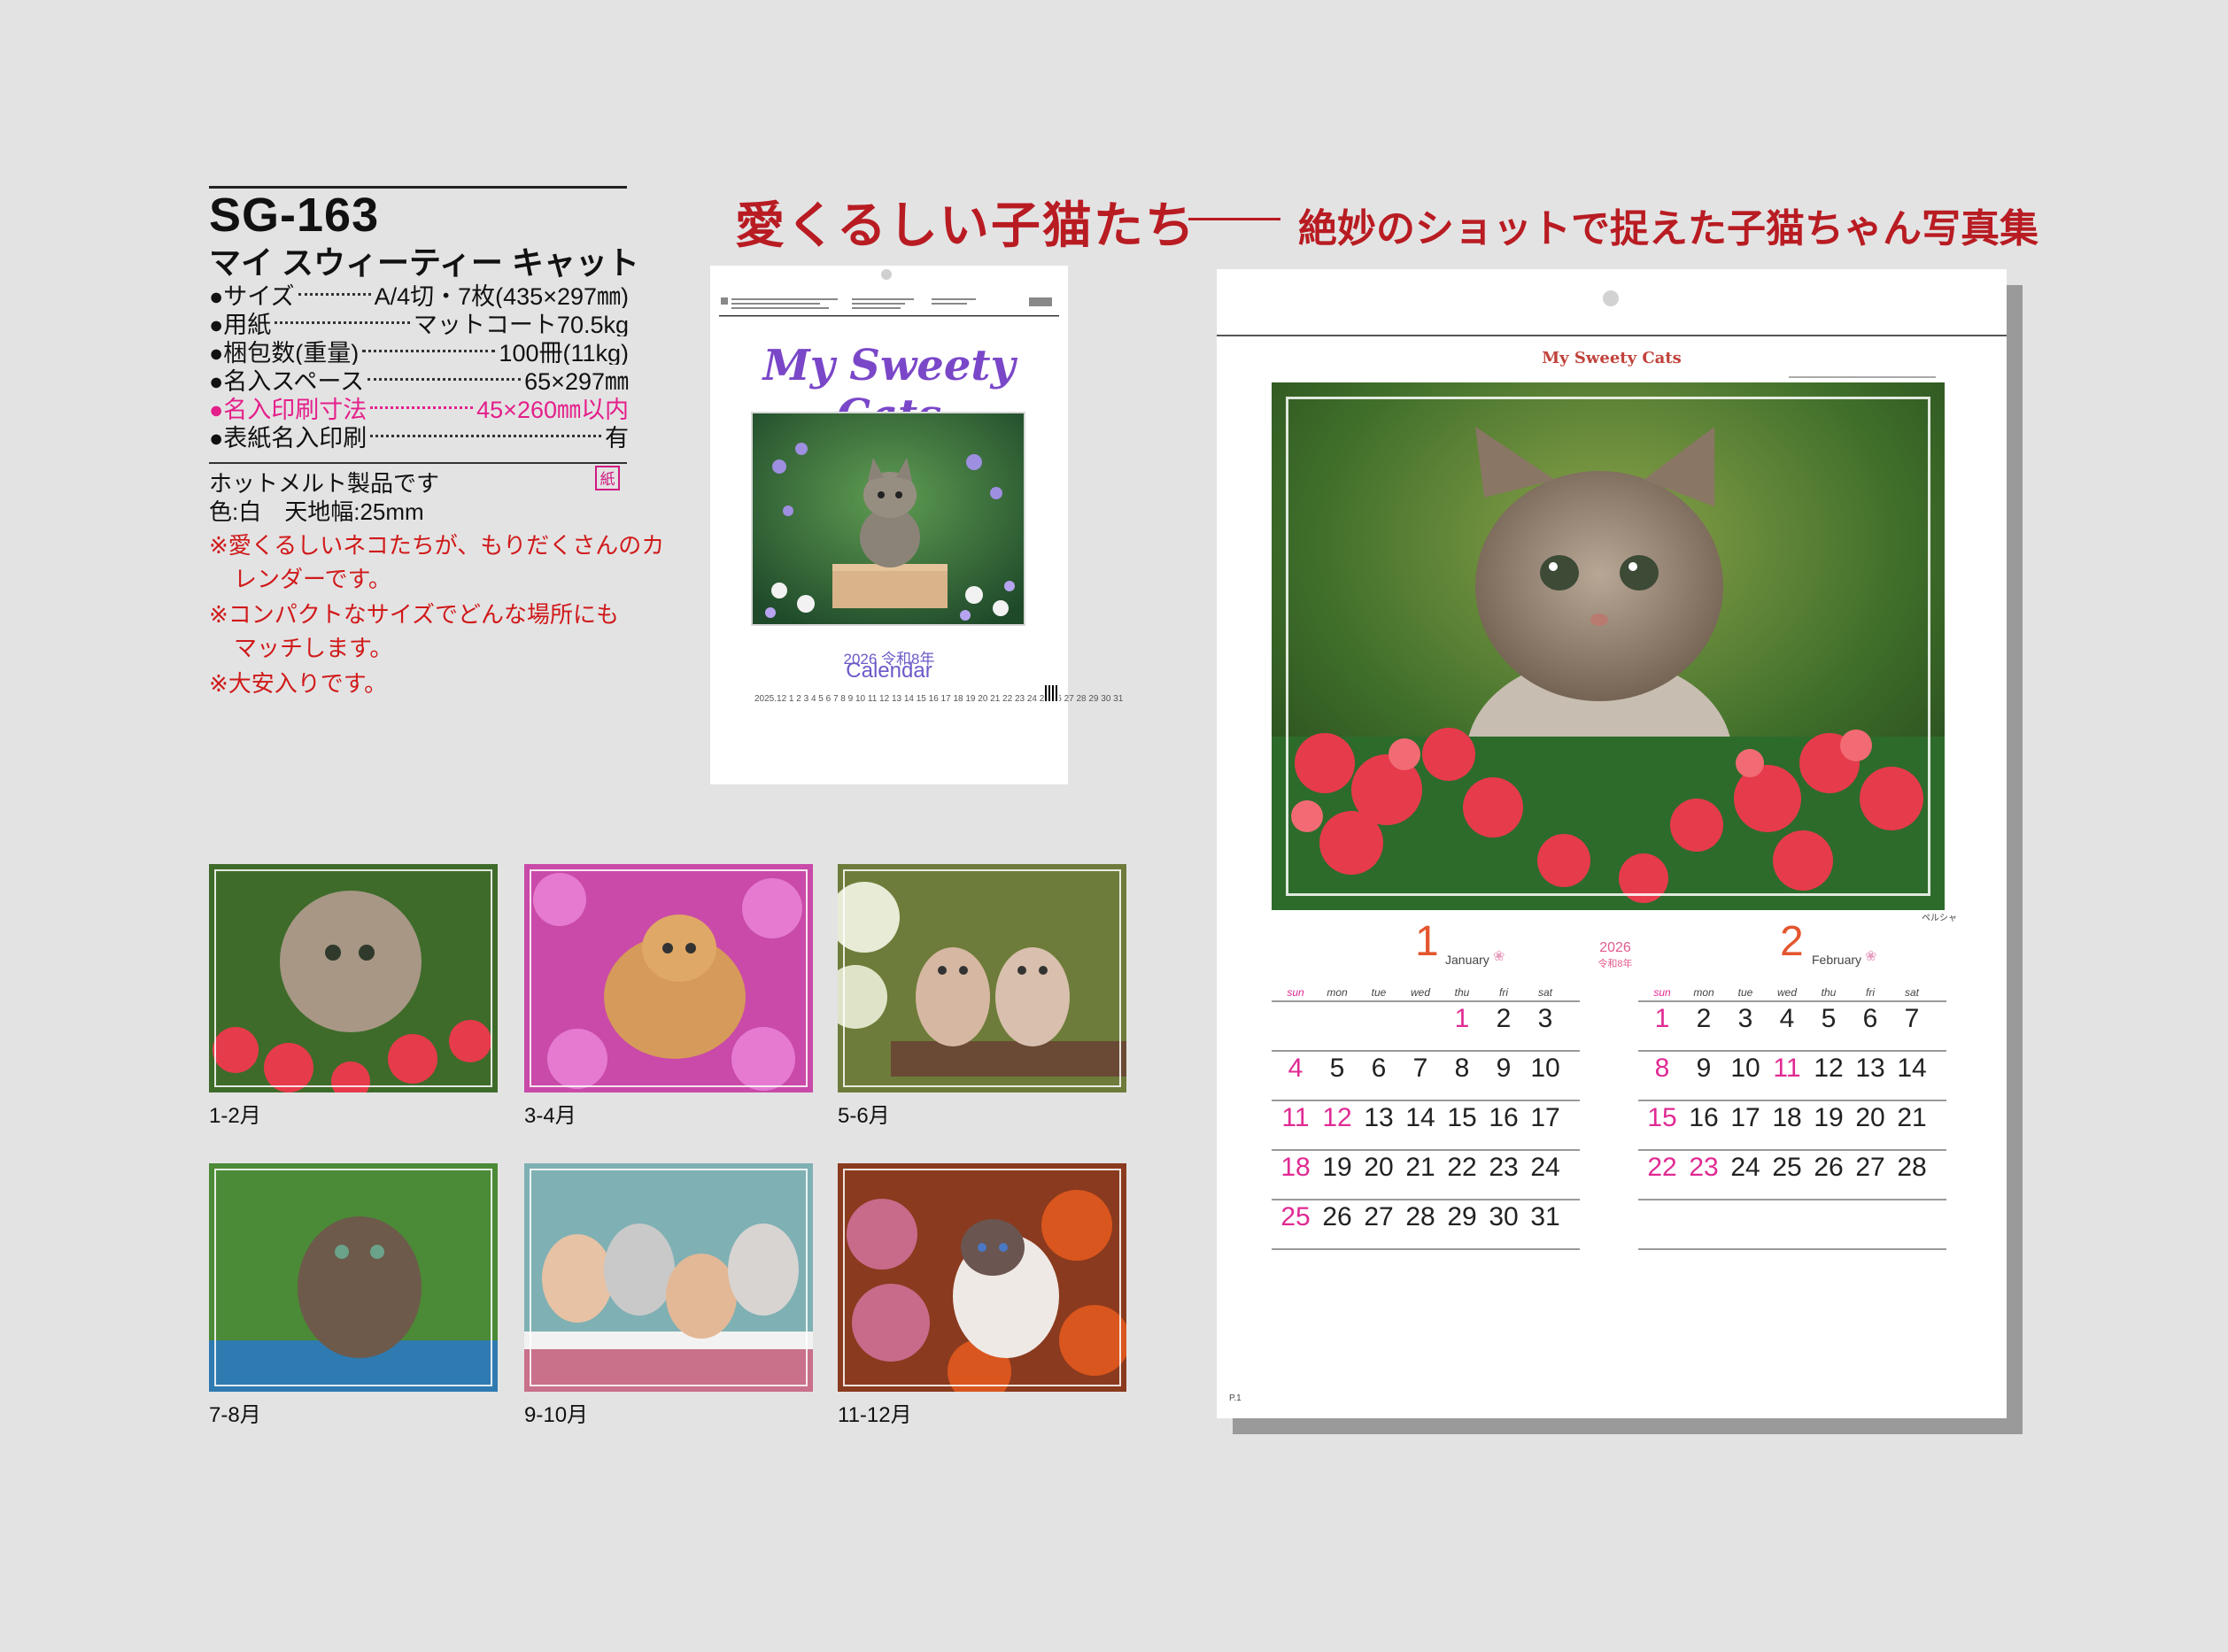 The width and height of the screenshot is (2228, 1652). Describe the element at coordinates (298, 683) in the screenshot. I see `note-3: ※大安入りです。` at that location.